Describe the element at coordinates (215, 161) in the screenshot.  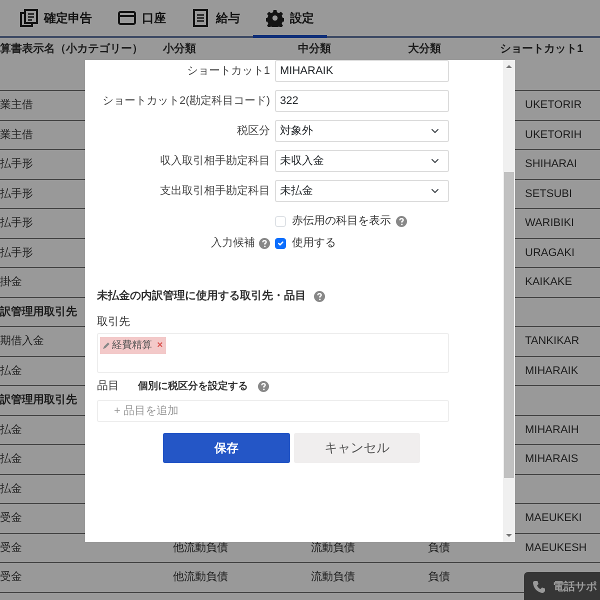
I see `field-label: 収入取引相手勘定科目` at that location.